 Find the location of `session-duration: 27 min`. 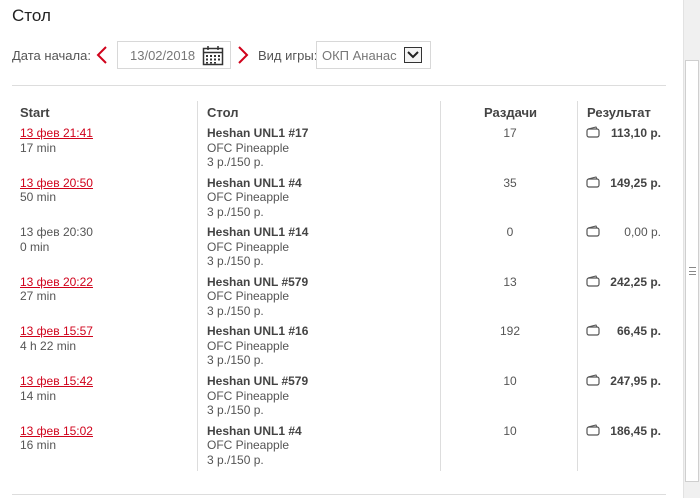

session-duration: 27 min is located at coordinates (38, 296).